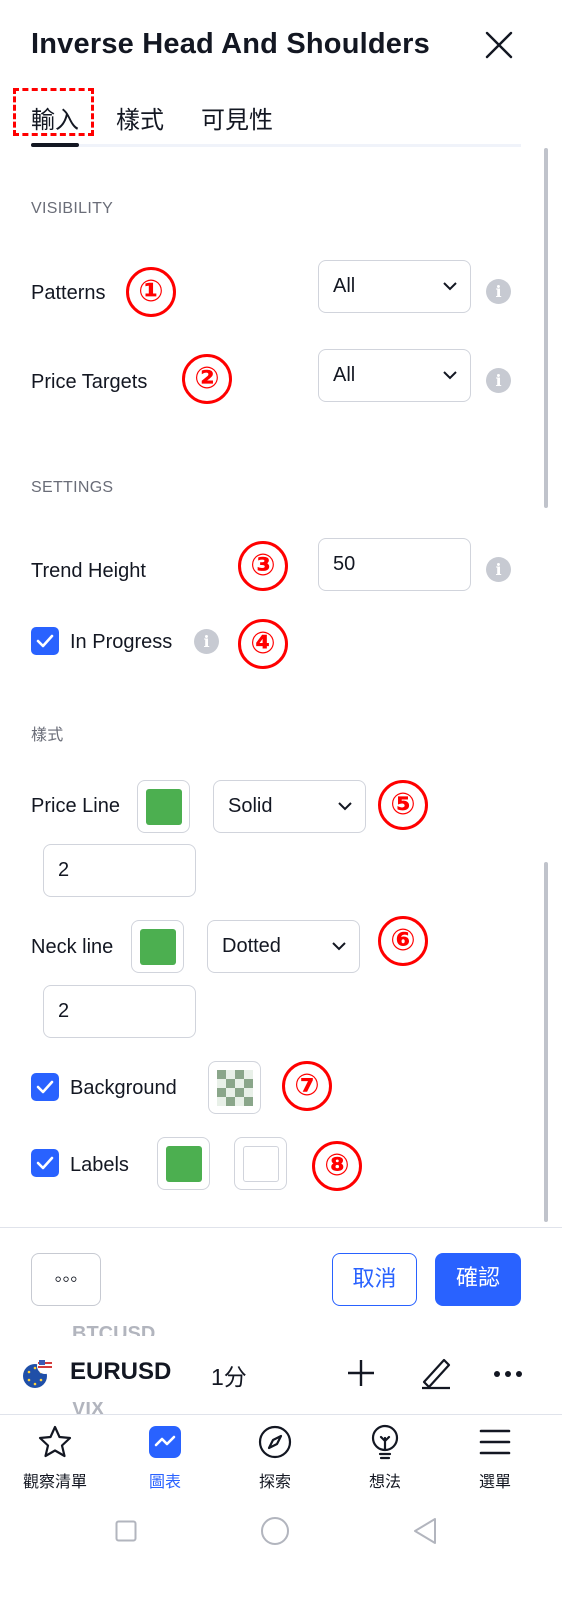 This screenshot has height=1600, width=562. I want to click on annotation-8: ⑧, so click(337, 1166).